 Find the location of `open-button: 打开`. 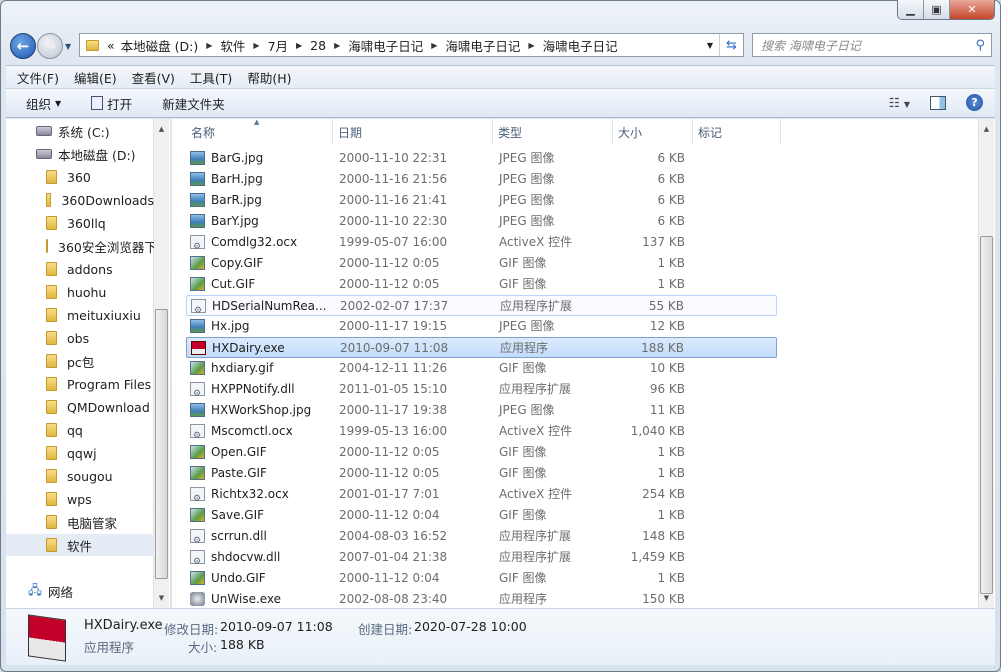

open-button: 打开 is located at coordinates (111, 103).